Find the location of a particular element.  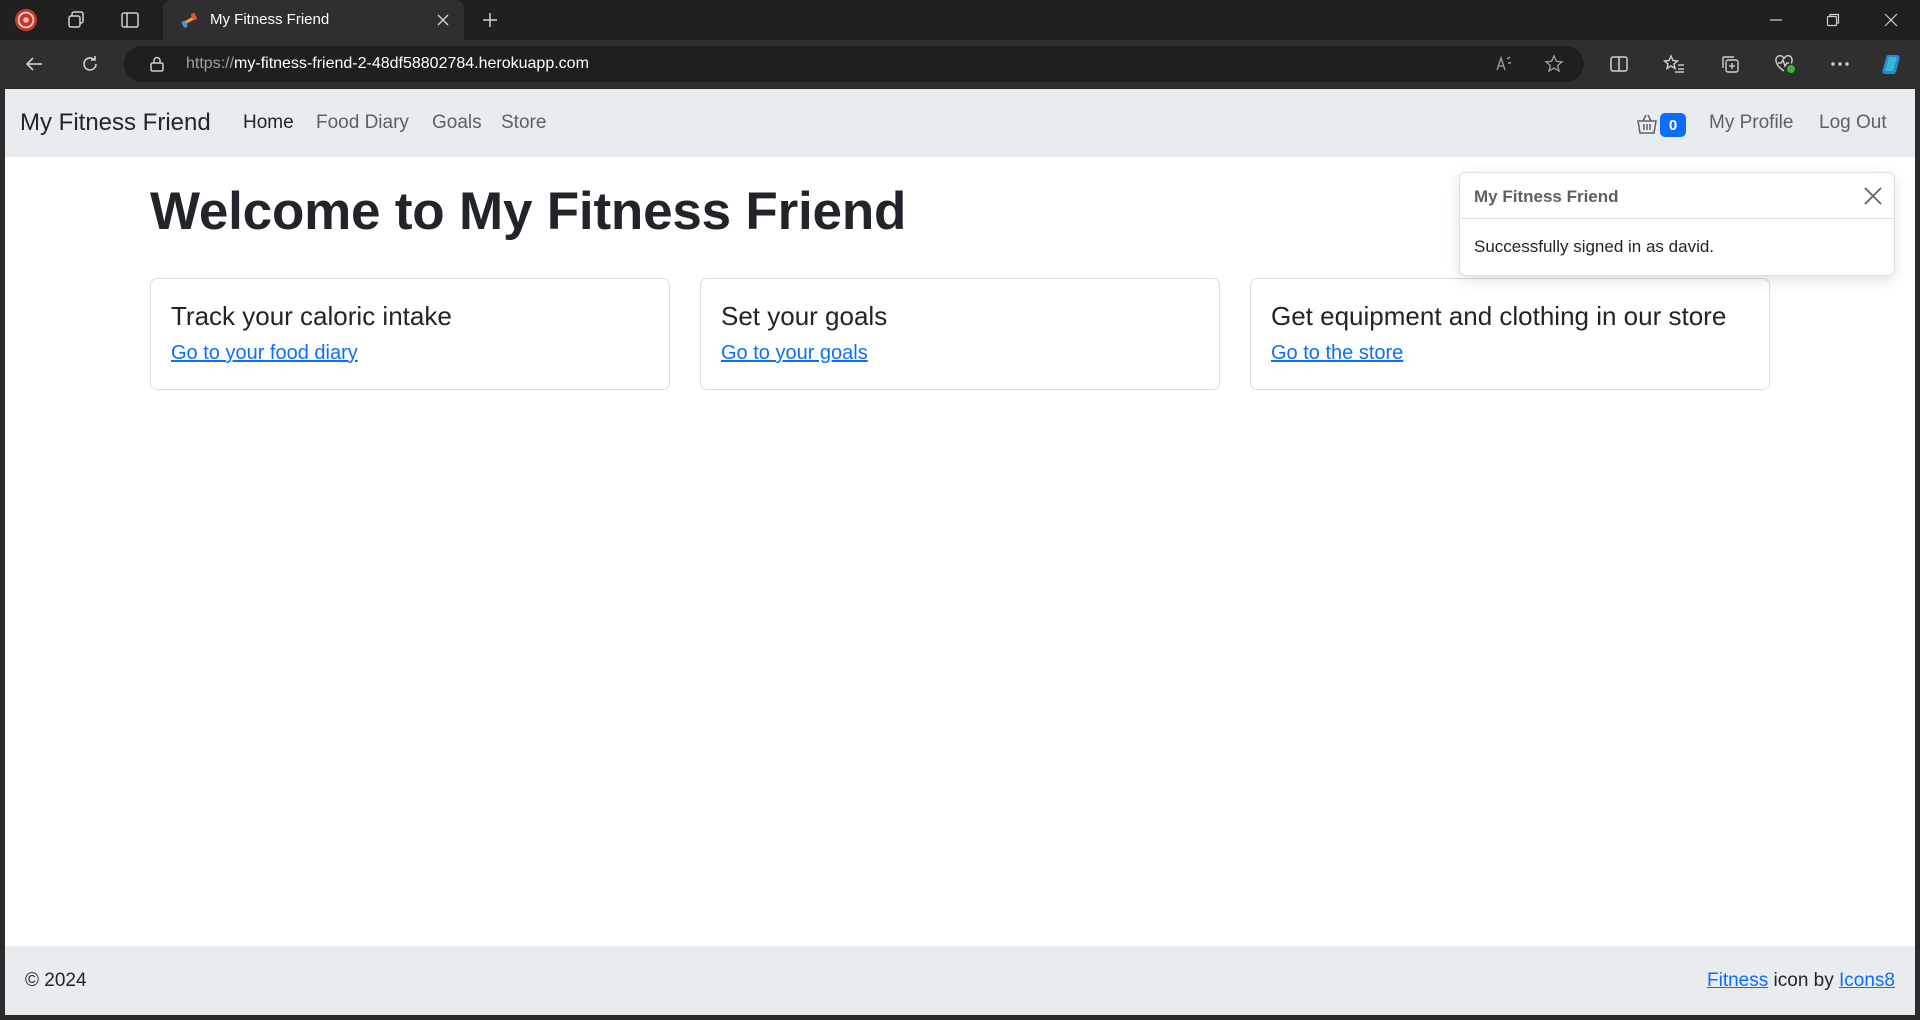

copilot-icon is located at coordinates (1892, 64).